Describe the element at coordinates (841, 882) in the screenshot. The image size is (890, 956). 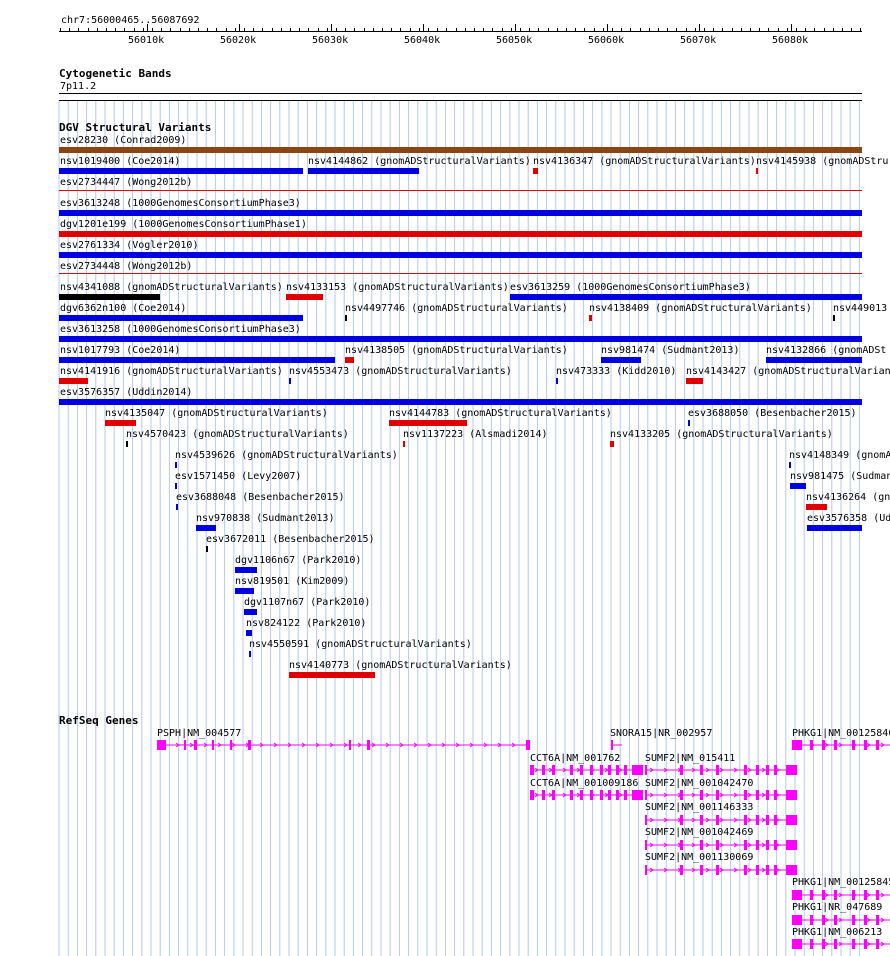
I see `gene-label: PHKG1|NM_00125845` at that location.